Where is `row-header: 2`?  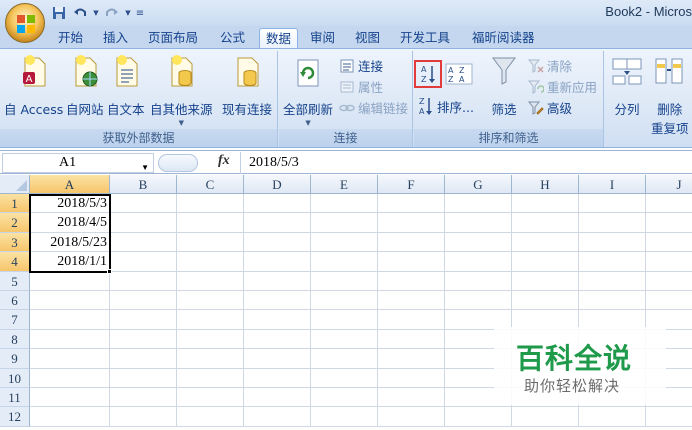 row-header: 2 is located at coordinates (15, 223).